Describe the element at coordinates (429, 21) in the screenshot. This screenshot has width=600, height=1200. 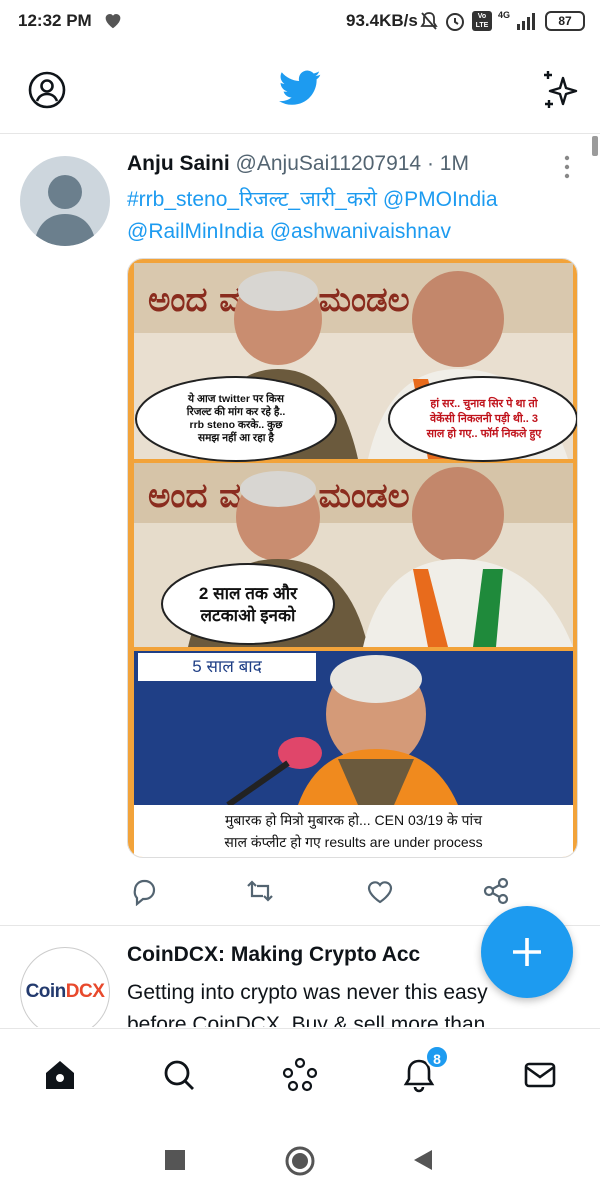
I see `mute-icon` at that location.